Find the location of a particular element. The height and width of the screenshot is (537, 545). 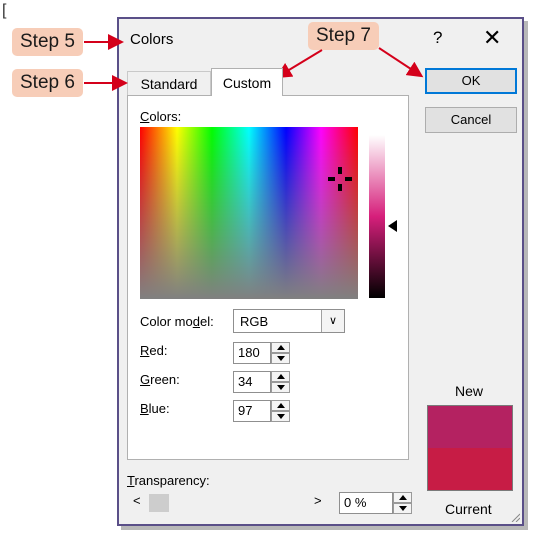

slider-left-arrow-icon: < is located at coordinates (137, 500).